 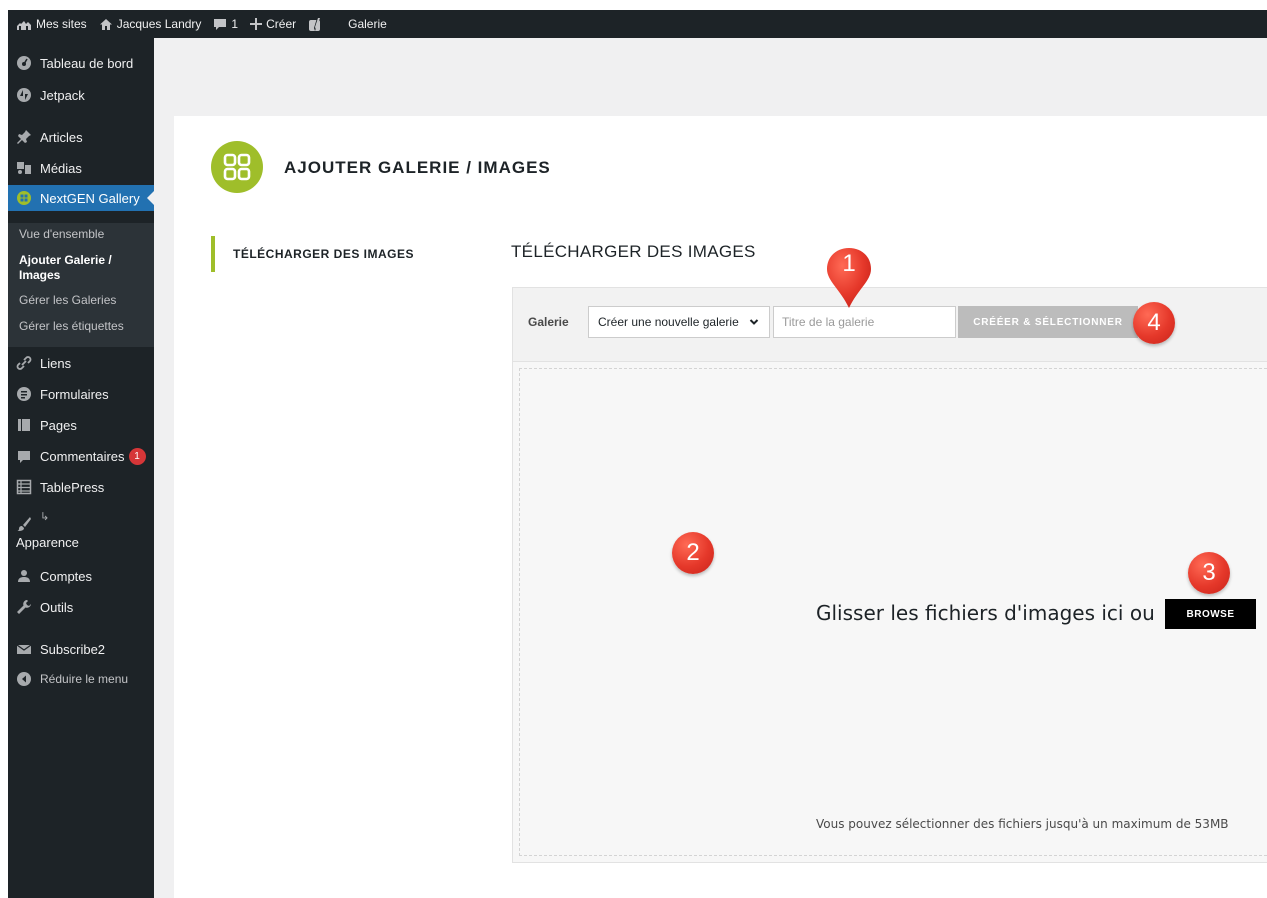 What do you see at coordinates (62, 95) in the screenshot?
I see `sidebar-item-label: Jetpack` at bounding box center [62, 95].